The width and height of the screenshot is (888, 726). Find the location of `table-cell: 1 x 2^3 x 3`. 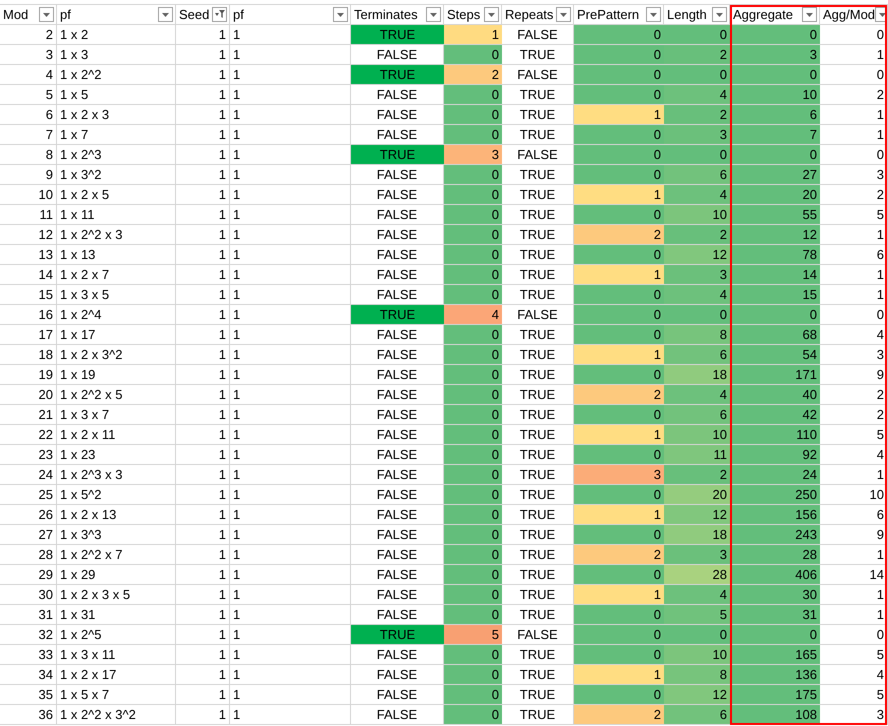

table-cell: 1 x 2^3 x 3 is located at coordinates (116, 475).